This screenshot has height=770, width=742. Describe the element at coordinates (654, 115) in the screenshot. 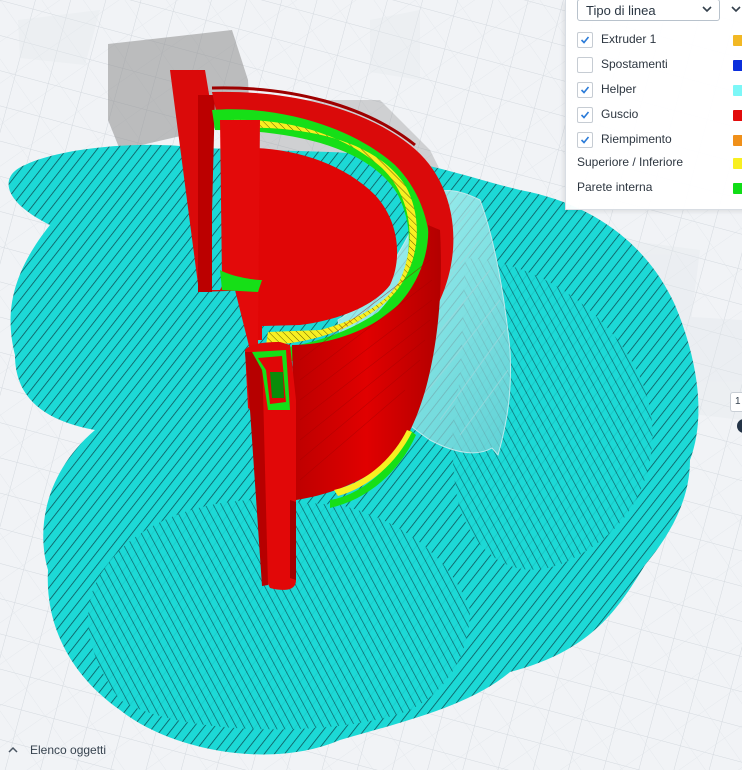

I see `legend-item-guscio: Guscio` at that location.